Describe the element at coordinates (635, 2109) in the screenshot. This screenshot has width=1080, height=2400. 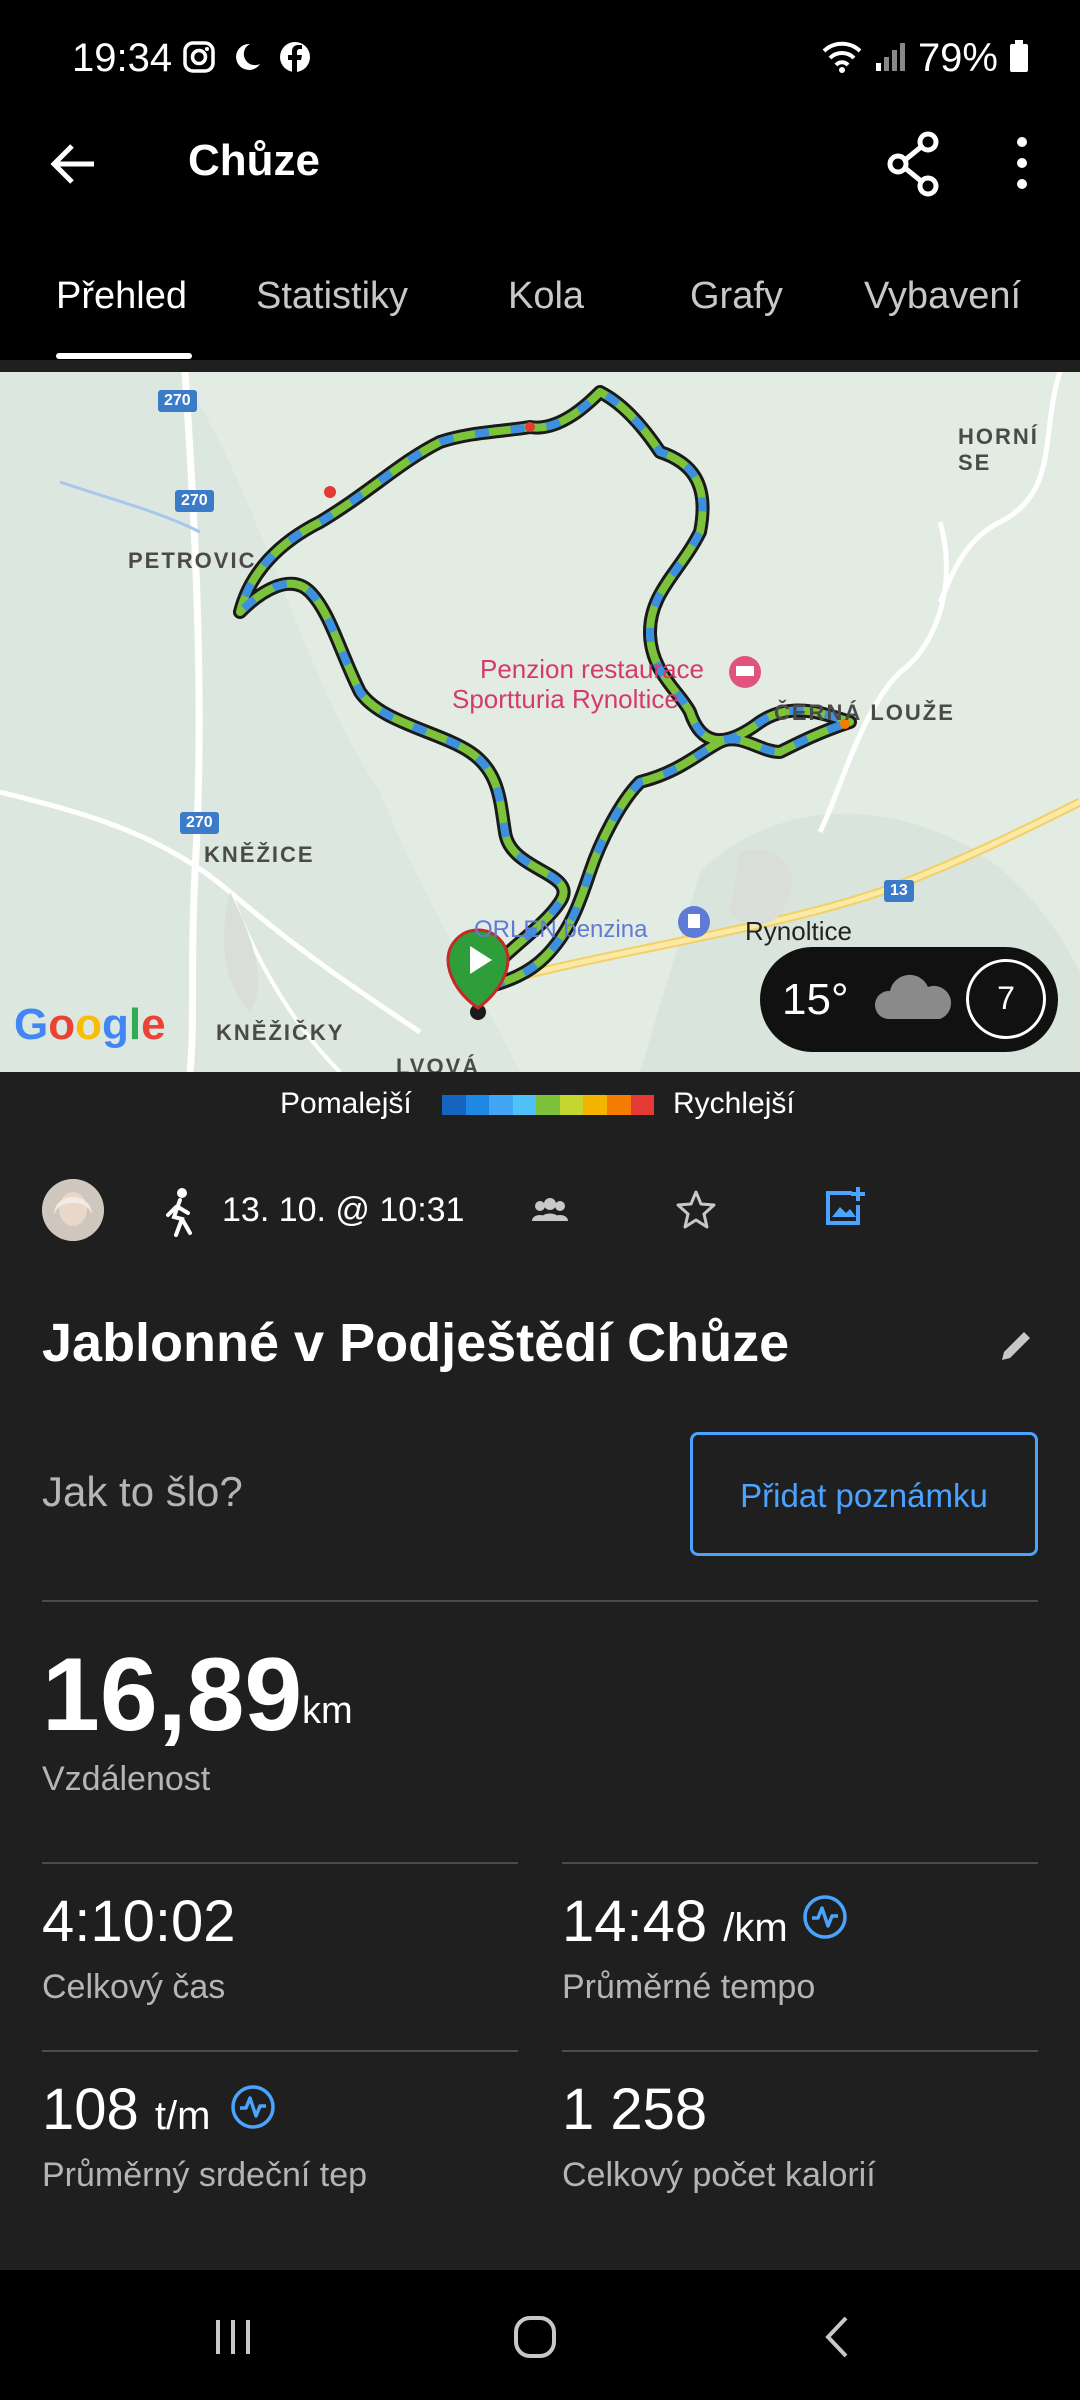
I see `calories-value: 1 258` at that location.